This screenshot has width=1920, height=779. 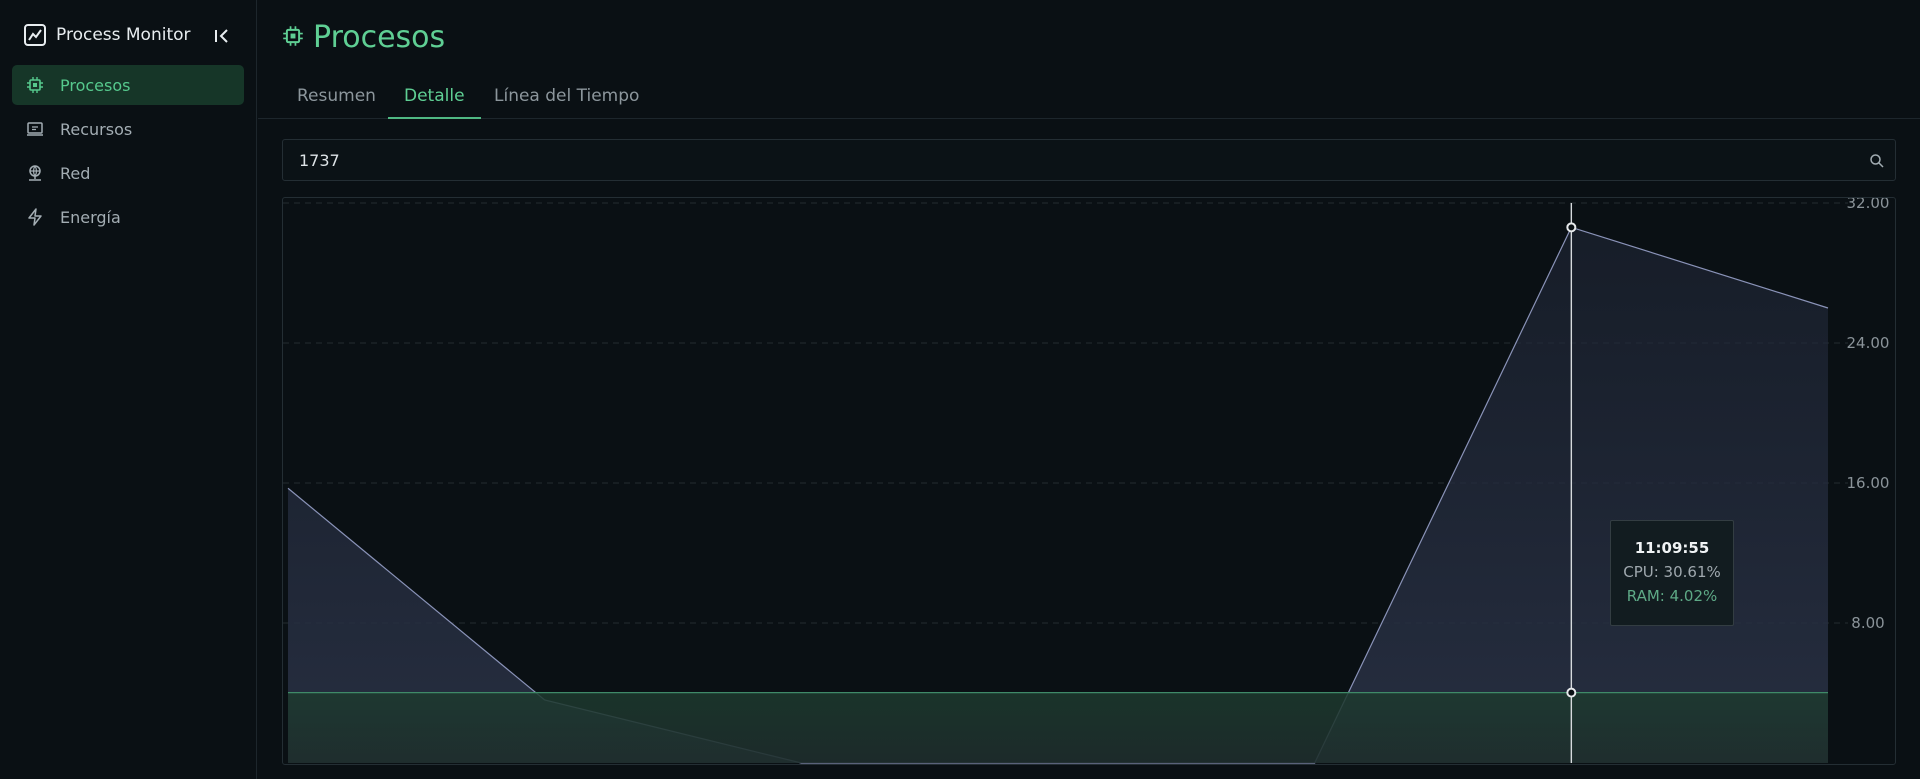 What do you see at coordinates (1868, 343) in the screenshot?
I see `y-tick-label: 24.00` at bounding box center [1868, 343].